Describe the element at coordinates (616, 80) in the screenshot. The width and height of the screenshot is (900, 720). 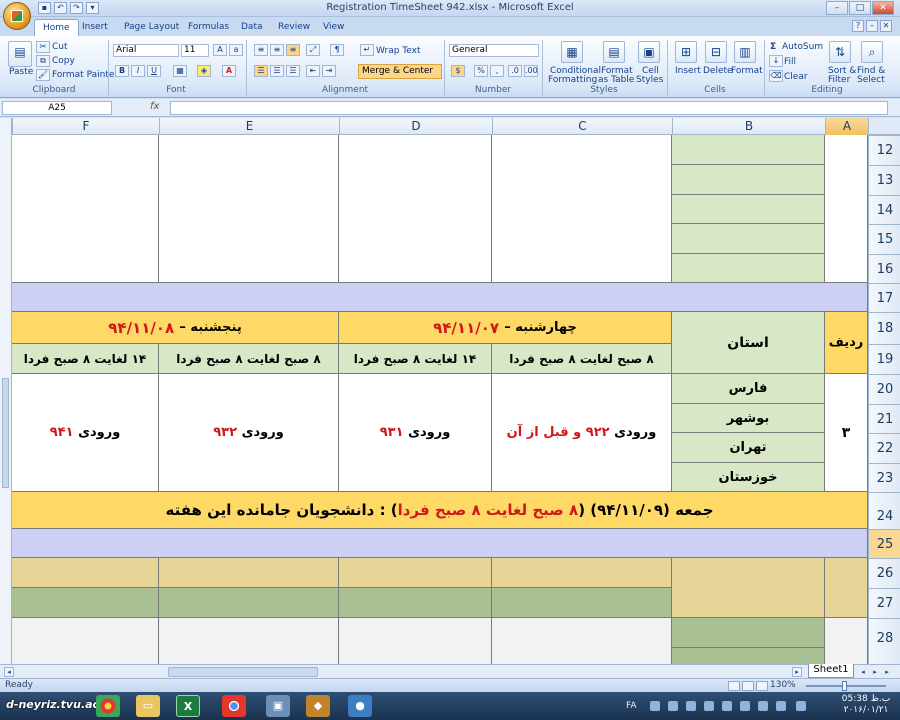
I see `format-as-table-button-line2: as Table` at that location.